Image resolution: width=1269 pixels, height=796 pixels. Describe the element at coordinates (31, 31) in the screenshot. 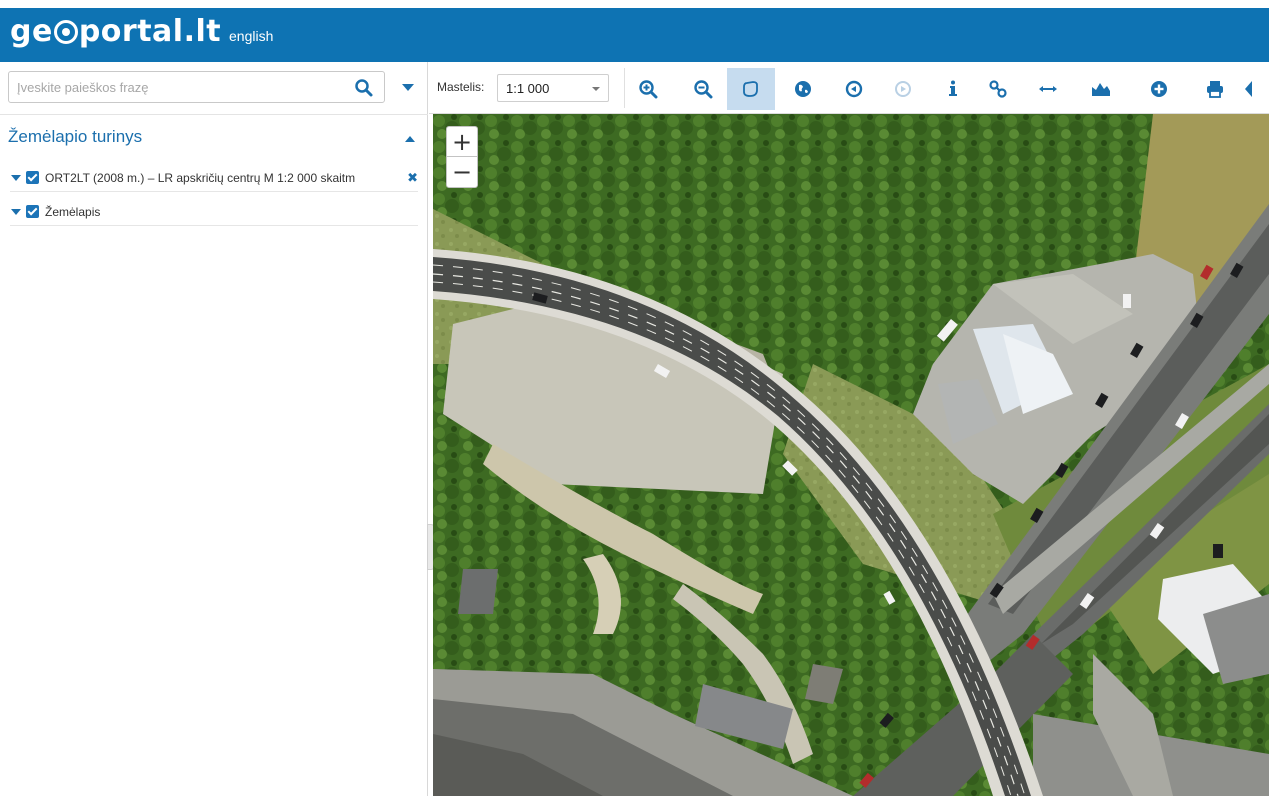

I see `logo-prefix: ge` at that location.